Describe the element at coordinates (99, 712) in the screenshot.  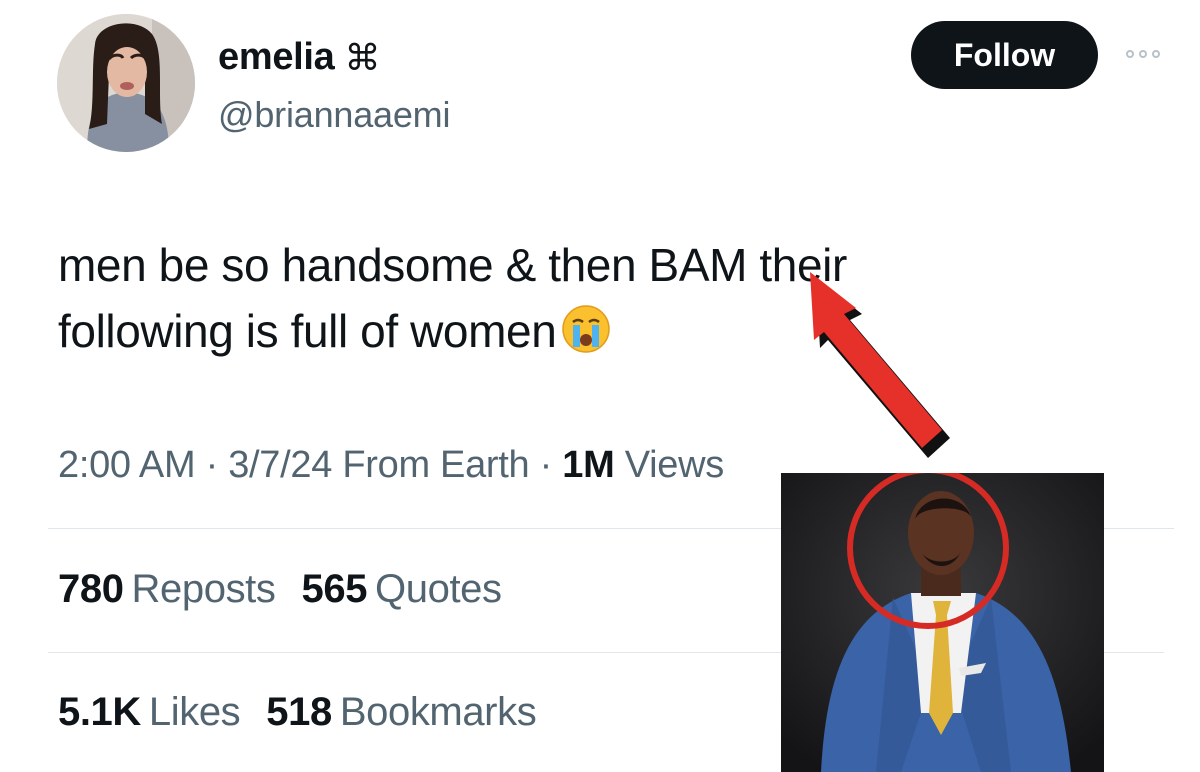
I see `likes-count: 5.1K` at that location.